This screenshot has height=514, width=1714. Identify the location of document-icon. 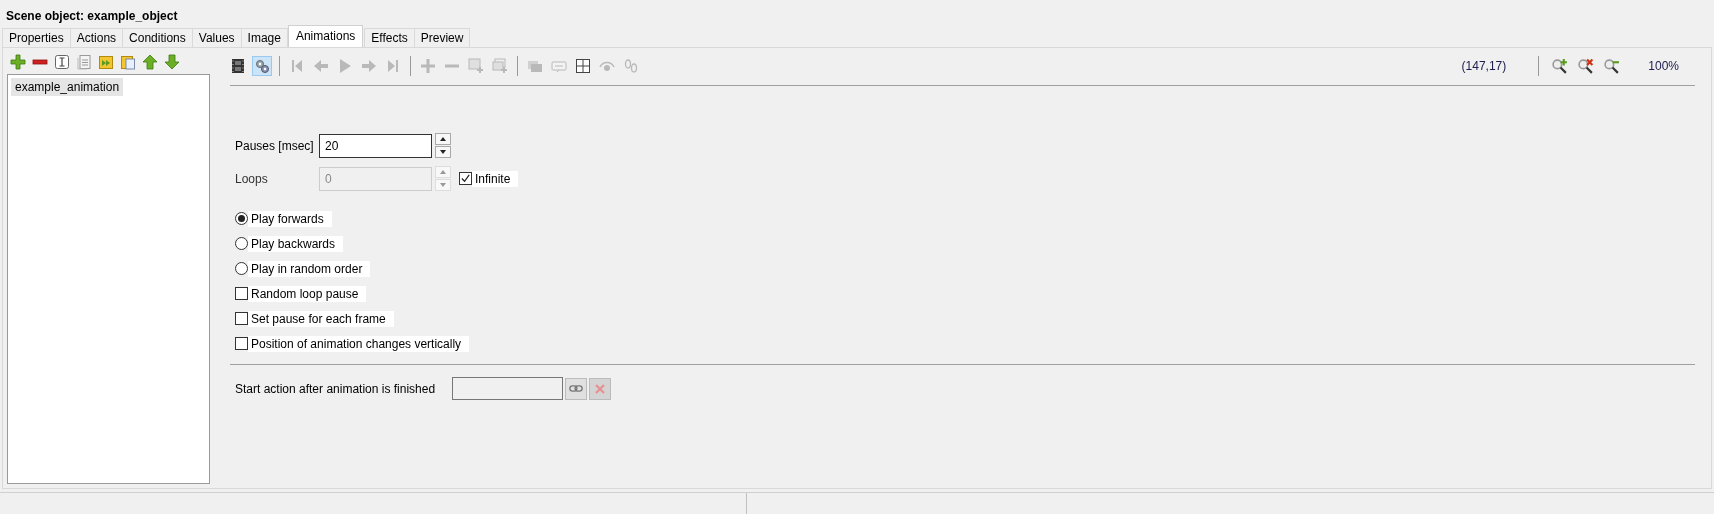
(84, 62).